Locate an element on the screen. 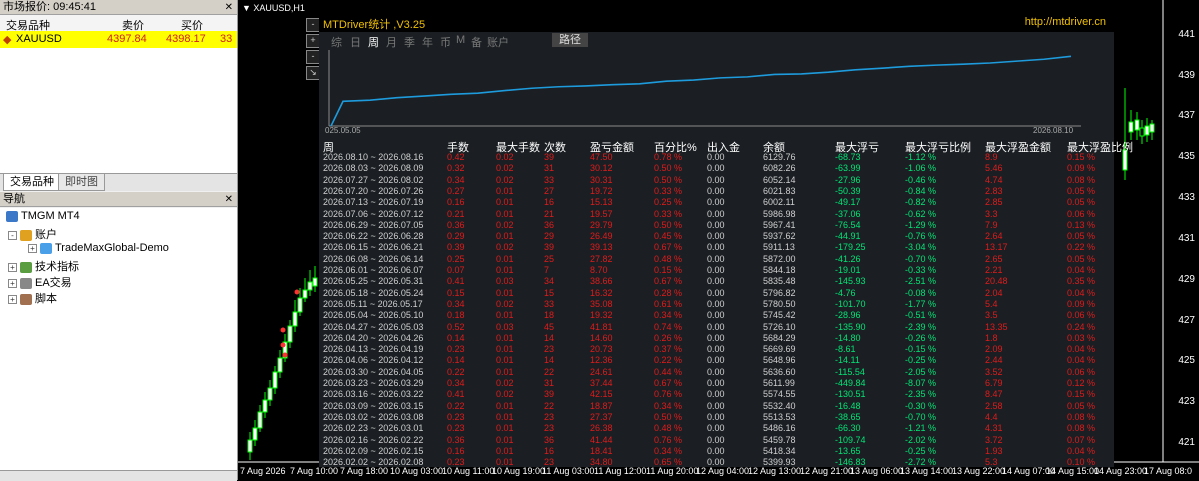 The image size is (1199, 481). price-tick-label: 423 is located at coordinates (1186, 401).